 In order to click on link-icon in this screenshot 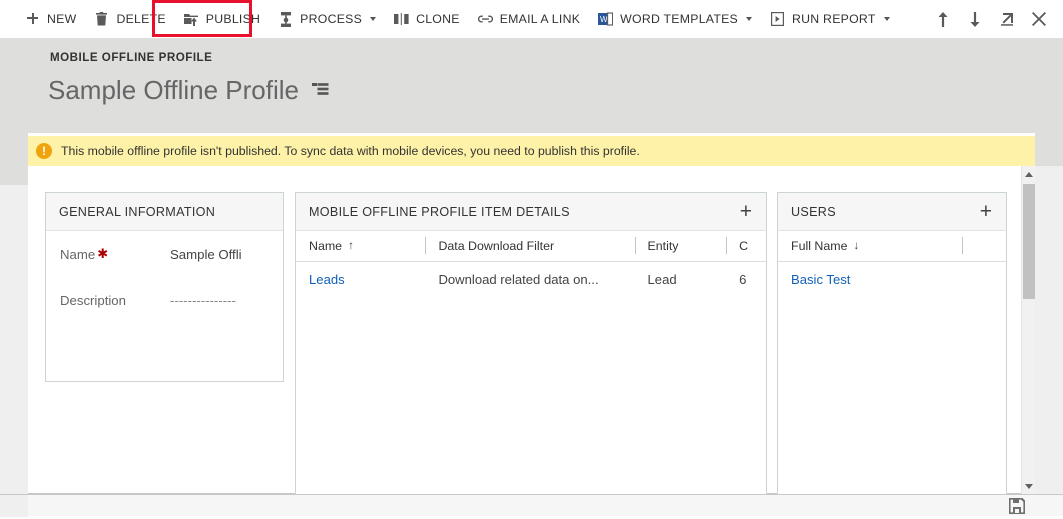, I will do `click(485, 19)`.